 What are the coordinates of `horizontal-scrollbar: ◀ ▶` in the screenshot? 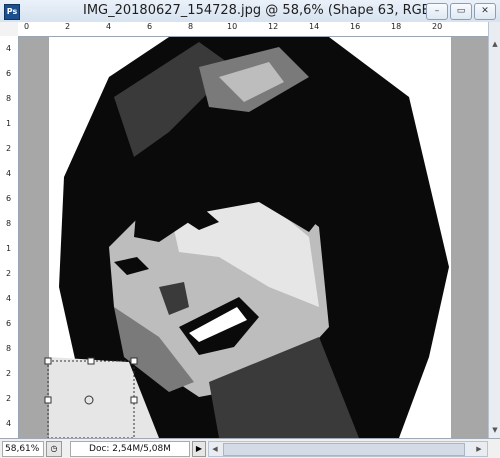 It's located at (348, 449).